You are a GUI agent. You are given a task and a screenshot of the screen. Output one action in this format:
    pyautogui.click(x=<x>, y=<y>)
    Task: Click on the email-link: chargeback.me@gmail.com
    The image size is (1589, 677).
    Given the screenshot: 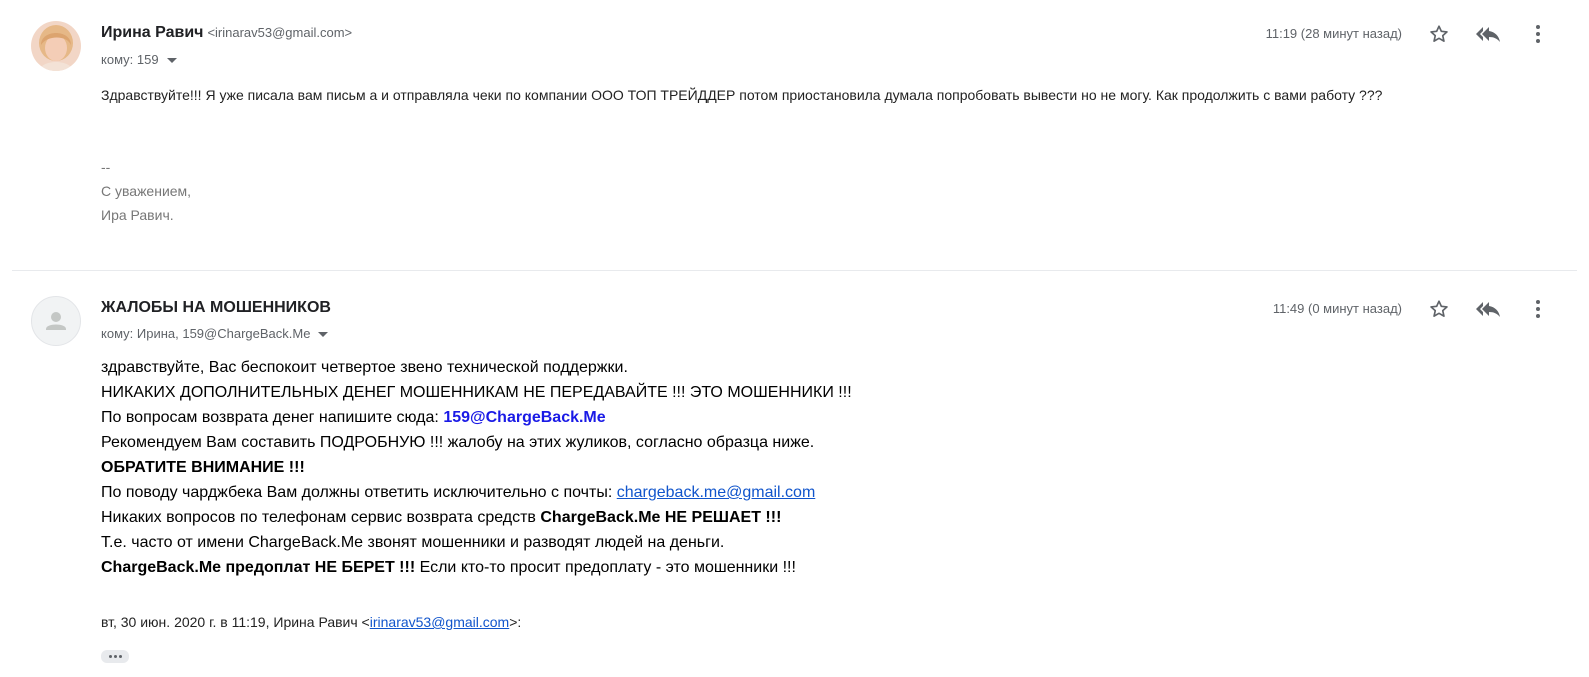 What is the action you would take?
    pyautogui.click(x=716, y=492)
    